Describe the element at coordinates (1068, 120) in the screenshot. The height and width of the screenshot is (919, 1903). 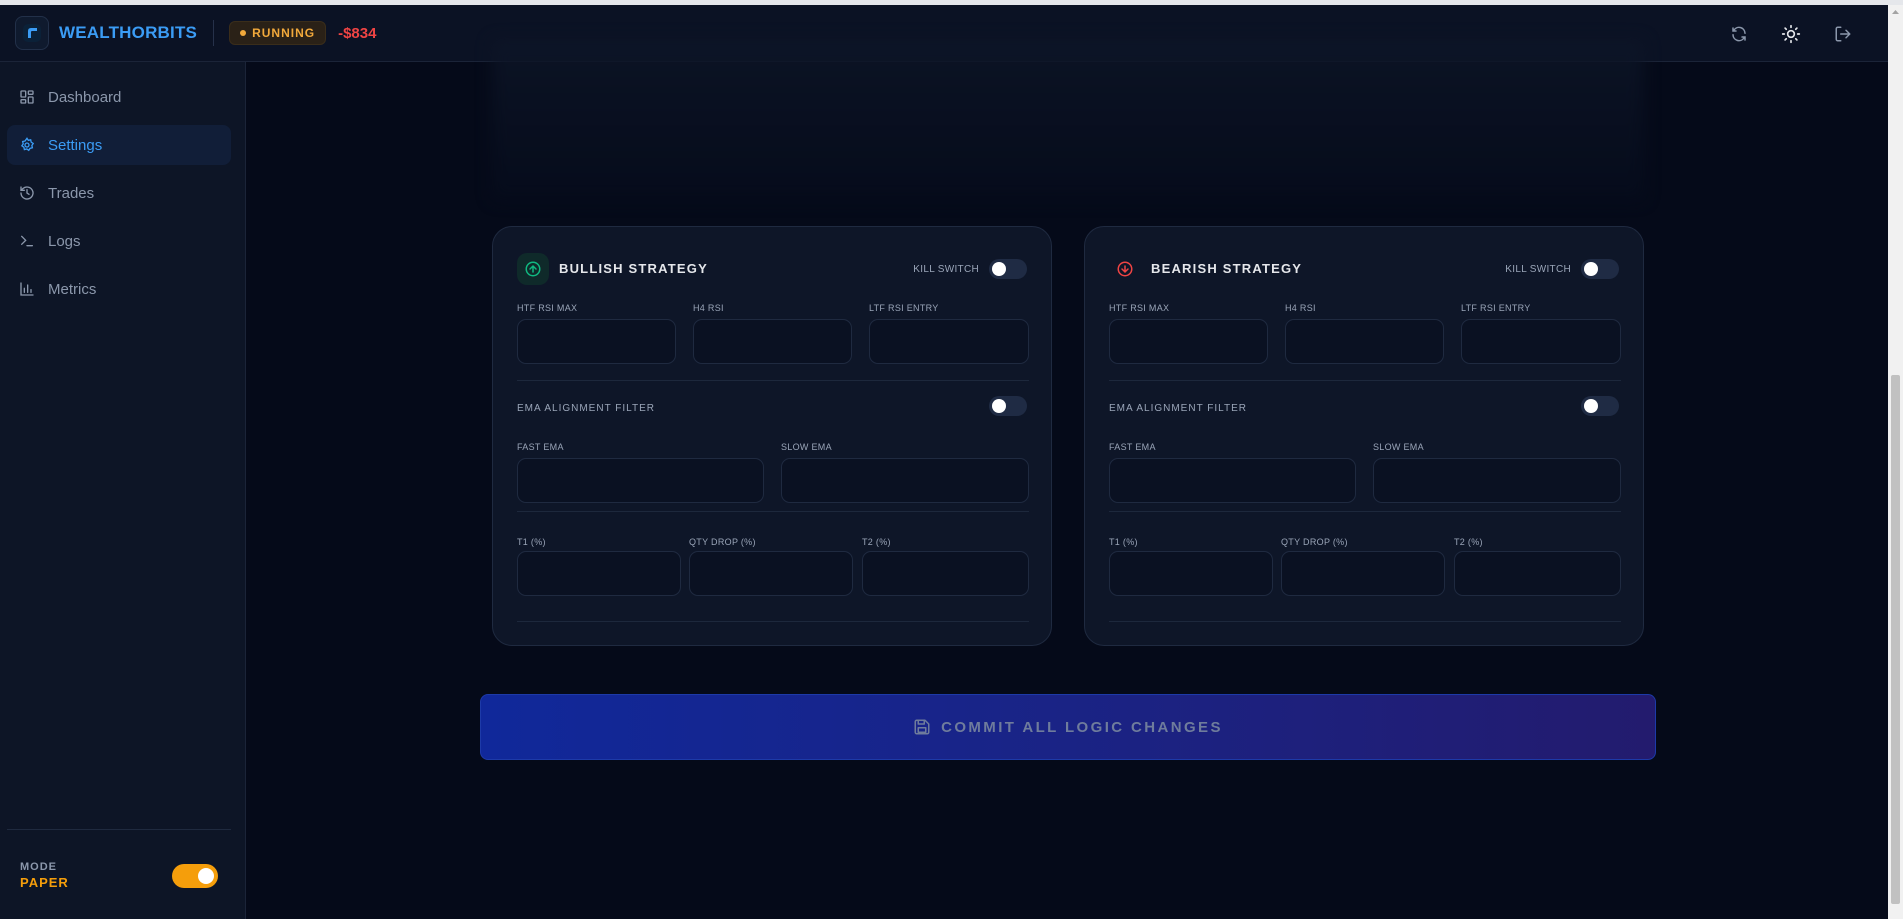
I see `blurred-content-area` at that location.